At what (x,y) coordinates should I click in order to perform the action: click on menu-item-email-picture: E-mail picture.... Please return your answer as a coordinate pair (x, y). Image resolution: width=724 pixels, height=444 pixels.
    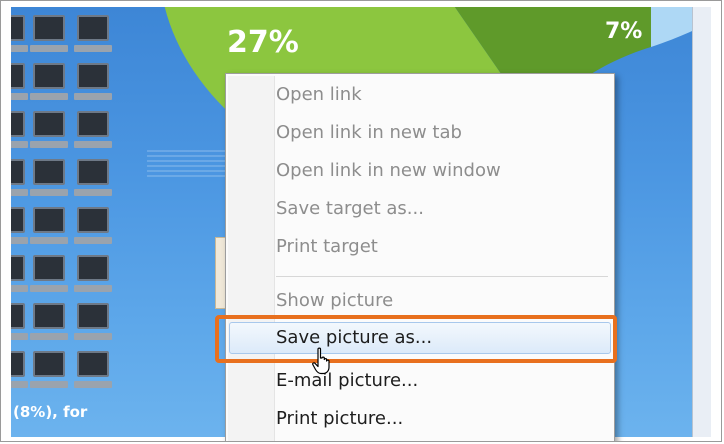
    Looking at the image, I should click on (347, 381).